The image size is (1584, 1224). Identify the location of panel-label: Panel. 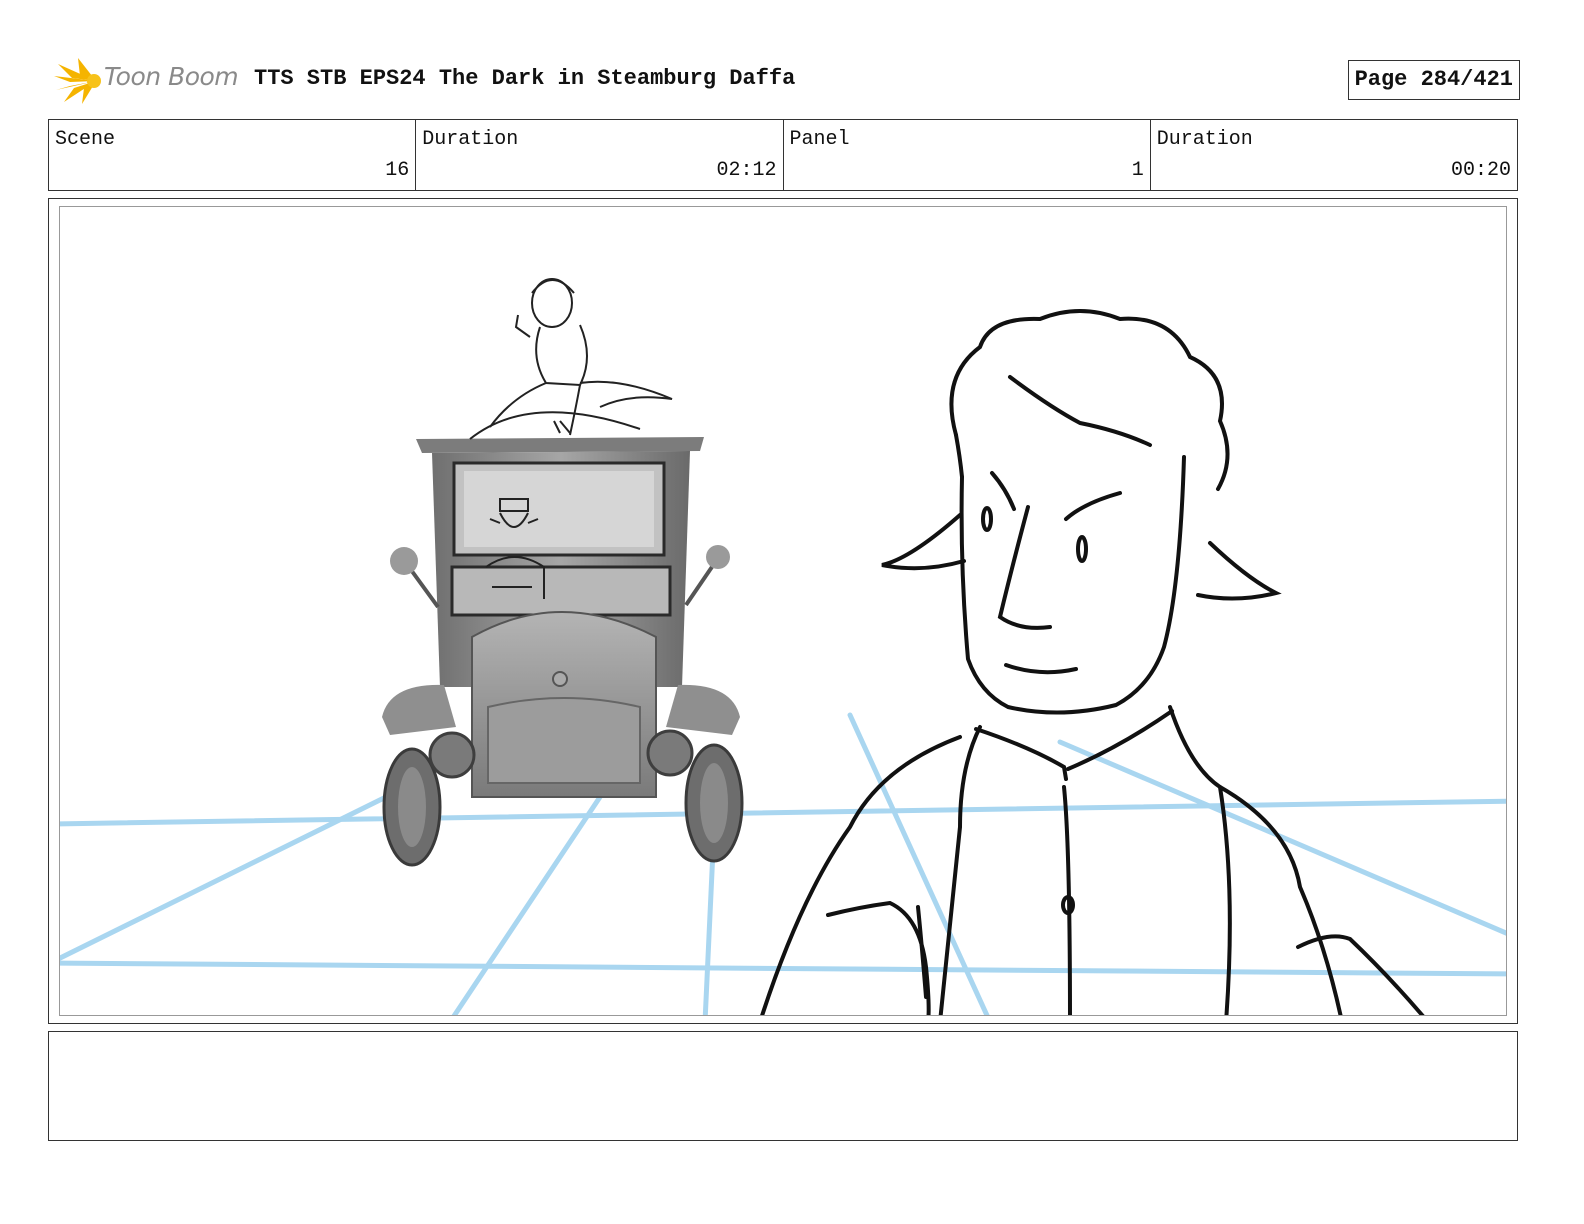
(819, 139).